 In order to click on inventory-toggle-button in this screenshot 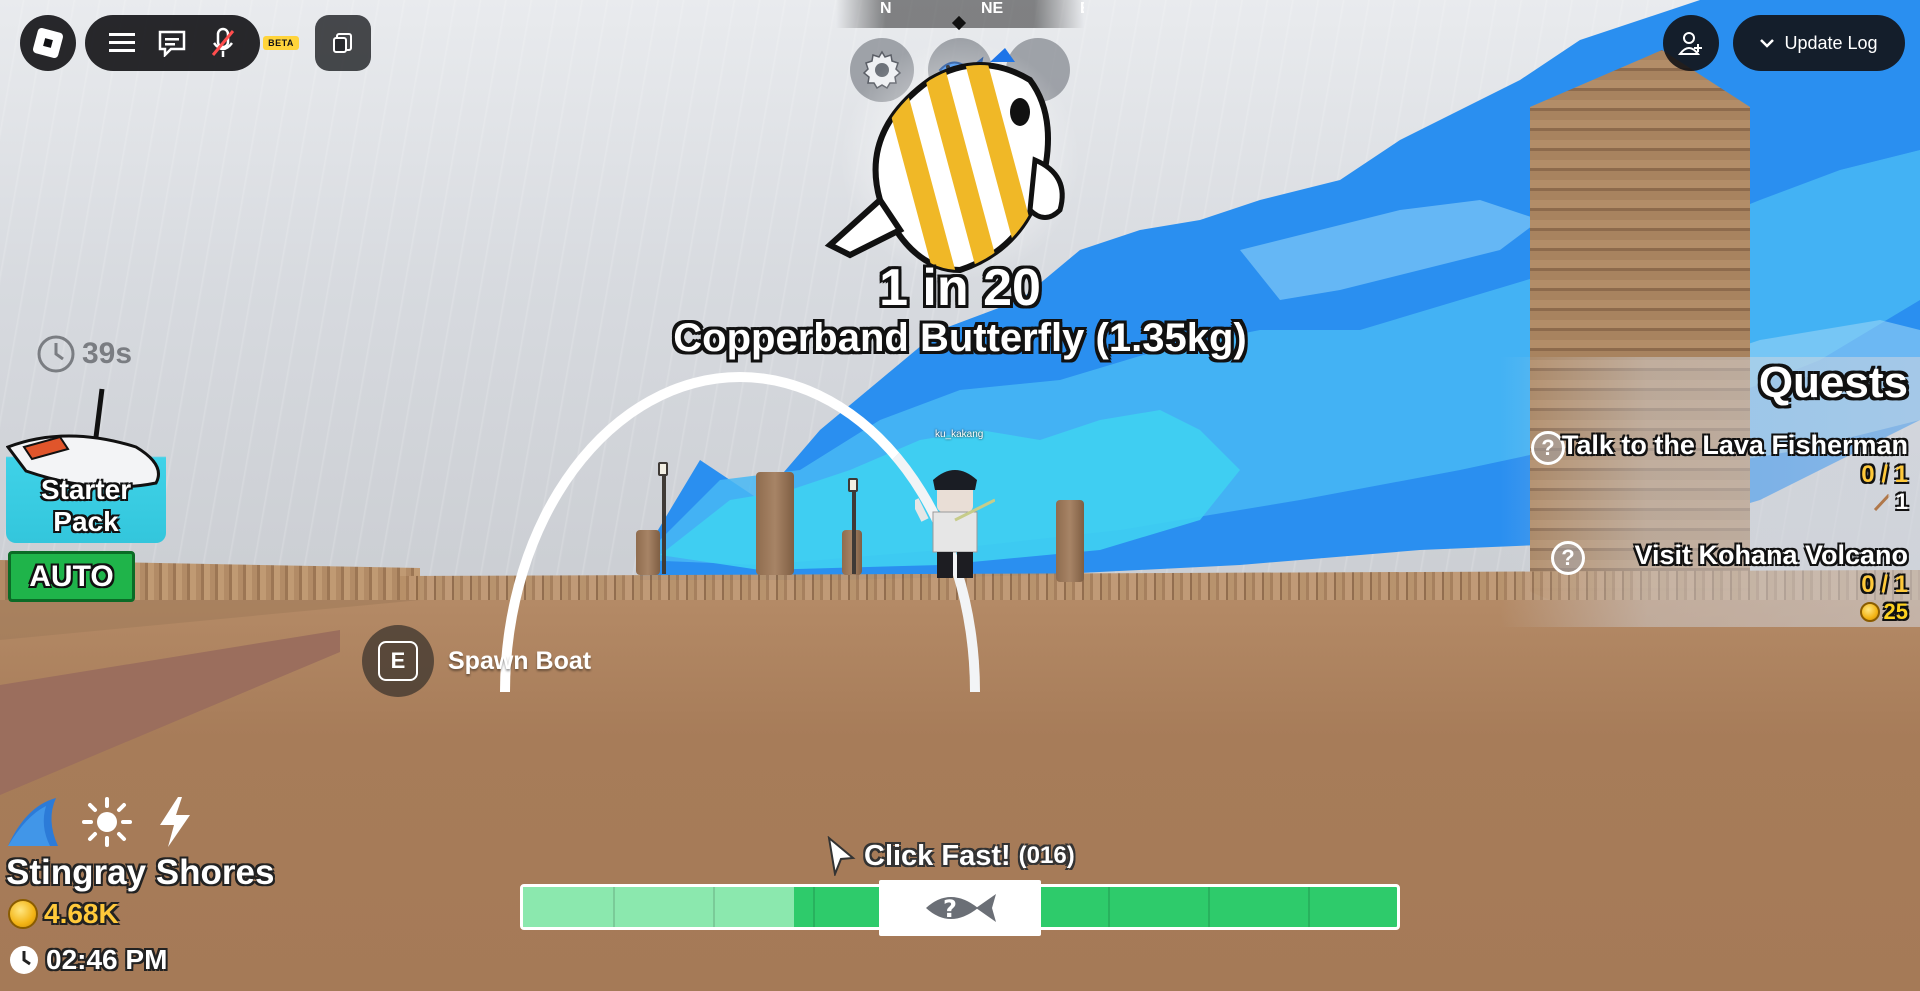, I will do `click(343, 43)`.